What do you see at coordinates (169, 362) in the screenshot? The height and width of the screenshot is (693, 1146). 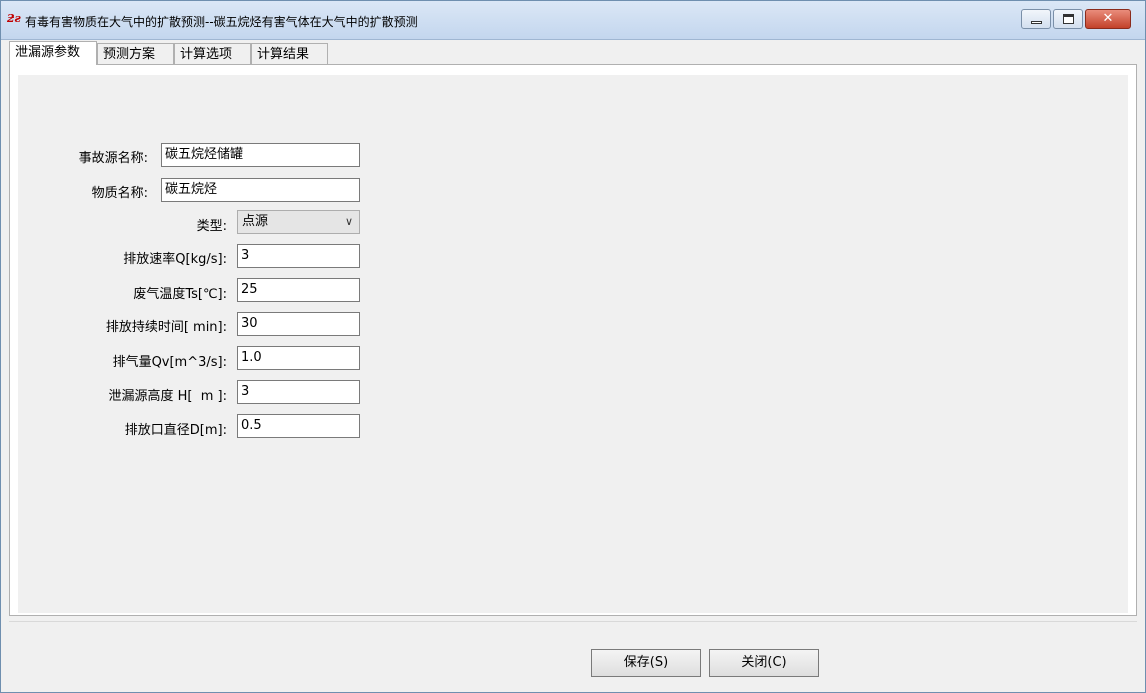 I see `exhaust-volume-label: 排气量Qv[m^3/s]:` at bounding box center [169, 362].